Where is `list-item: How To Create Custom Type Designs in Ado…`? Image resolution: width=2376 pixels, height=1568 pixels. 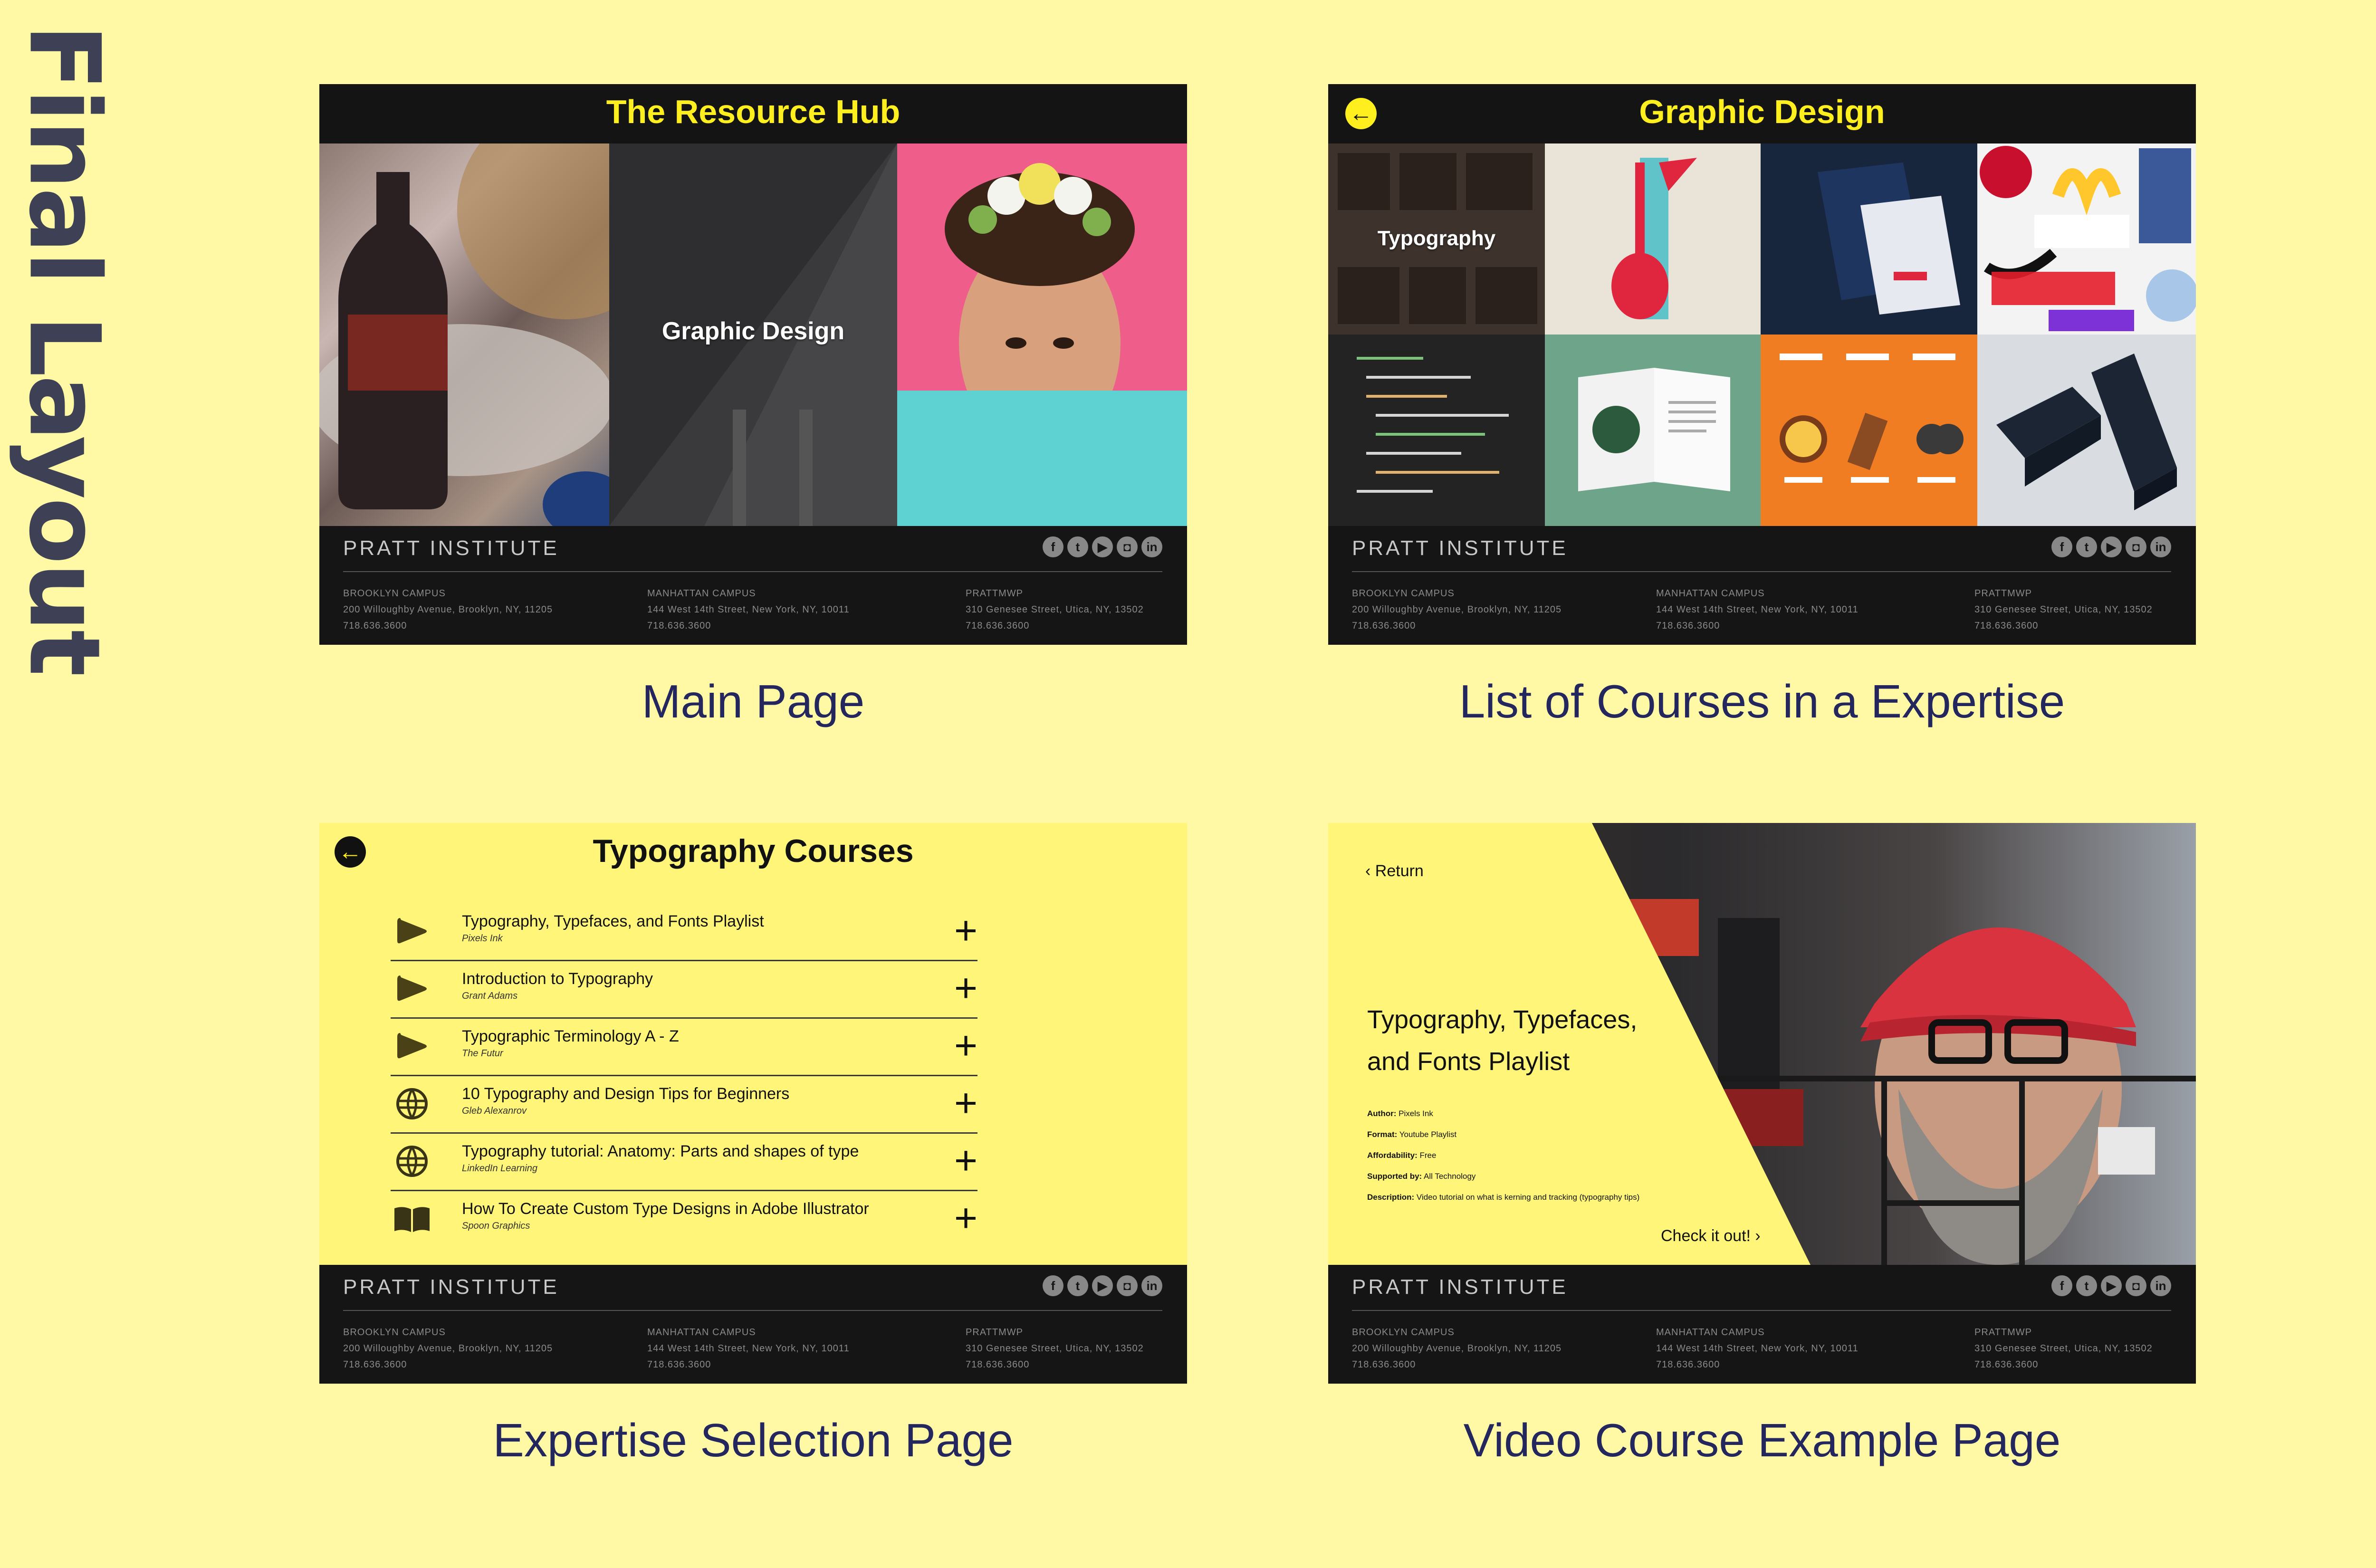
list-item: How To Create Custom Type Designs in Ado… is located at coordinates (684, 1219).